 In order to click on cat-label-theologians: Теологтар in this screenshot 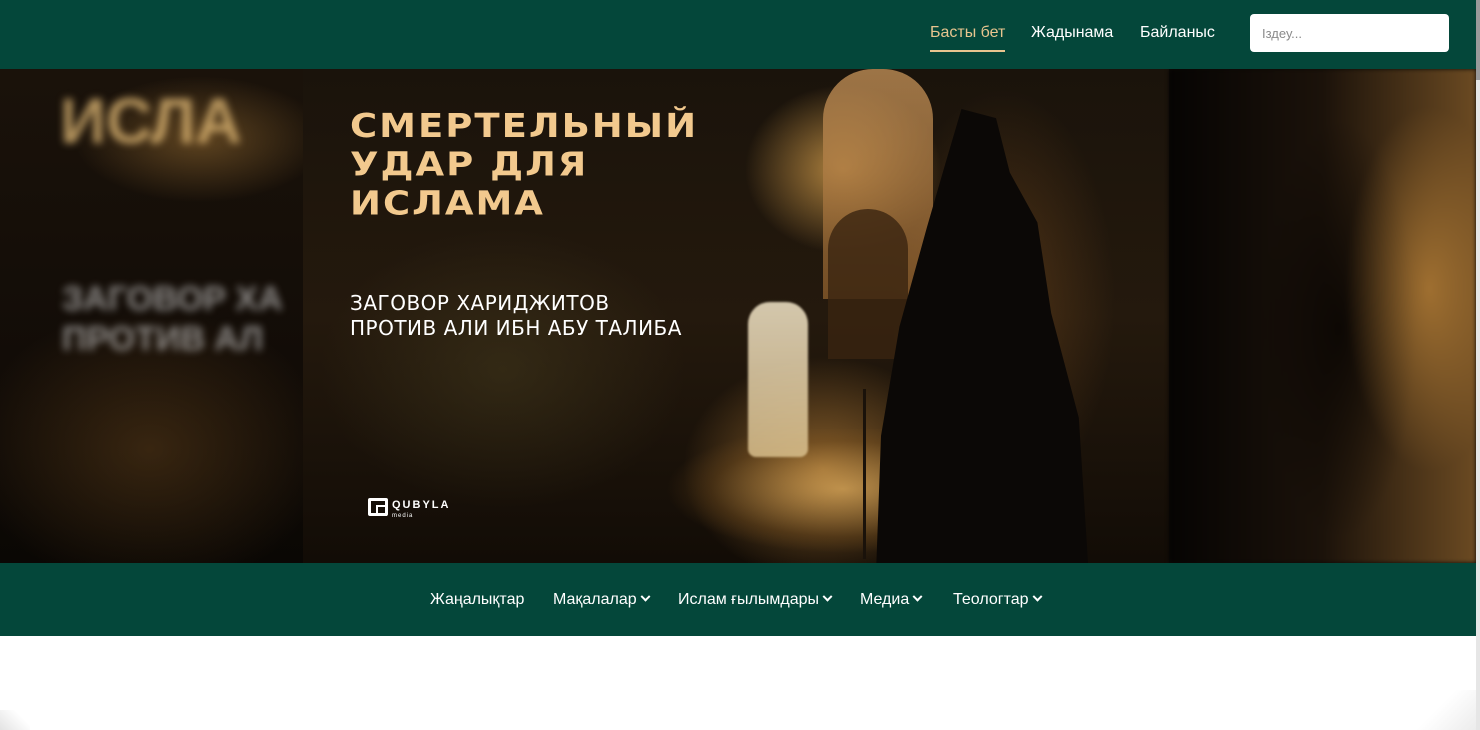, I will do `click(991, 599)`.